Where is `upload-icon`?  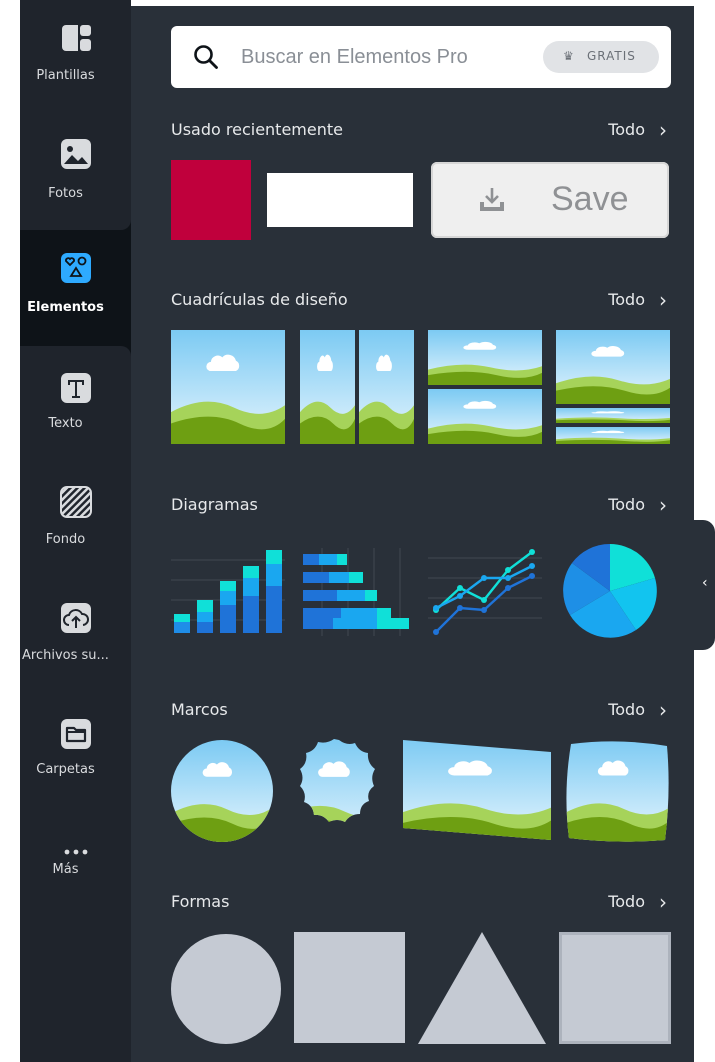
upload-icon is located at coordinates (75, 618).